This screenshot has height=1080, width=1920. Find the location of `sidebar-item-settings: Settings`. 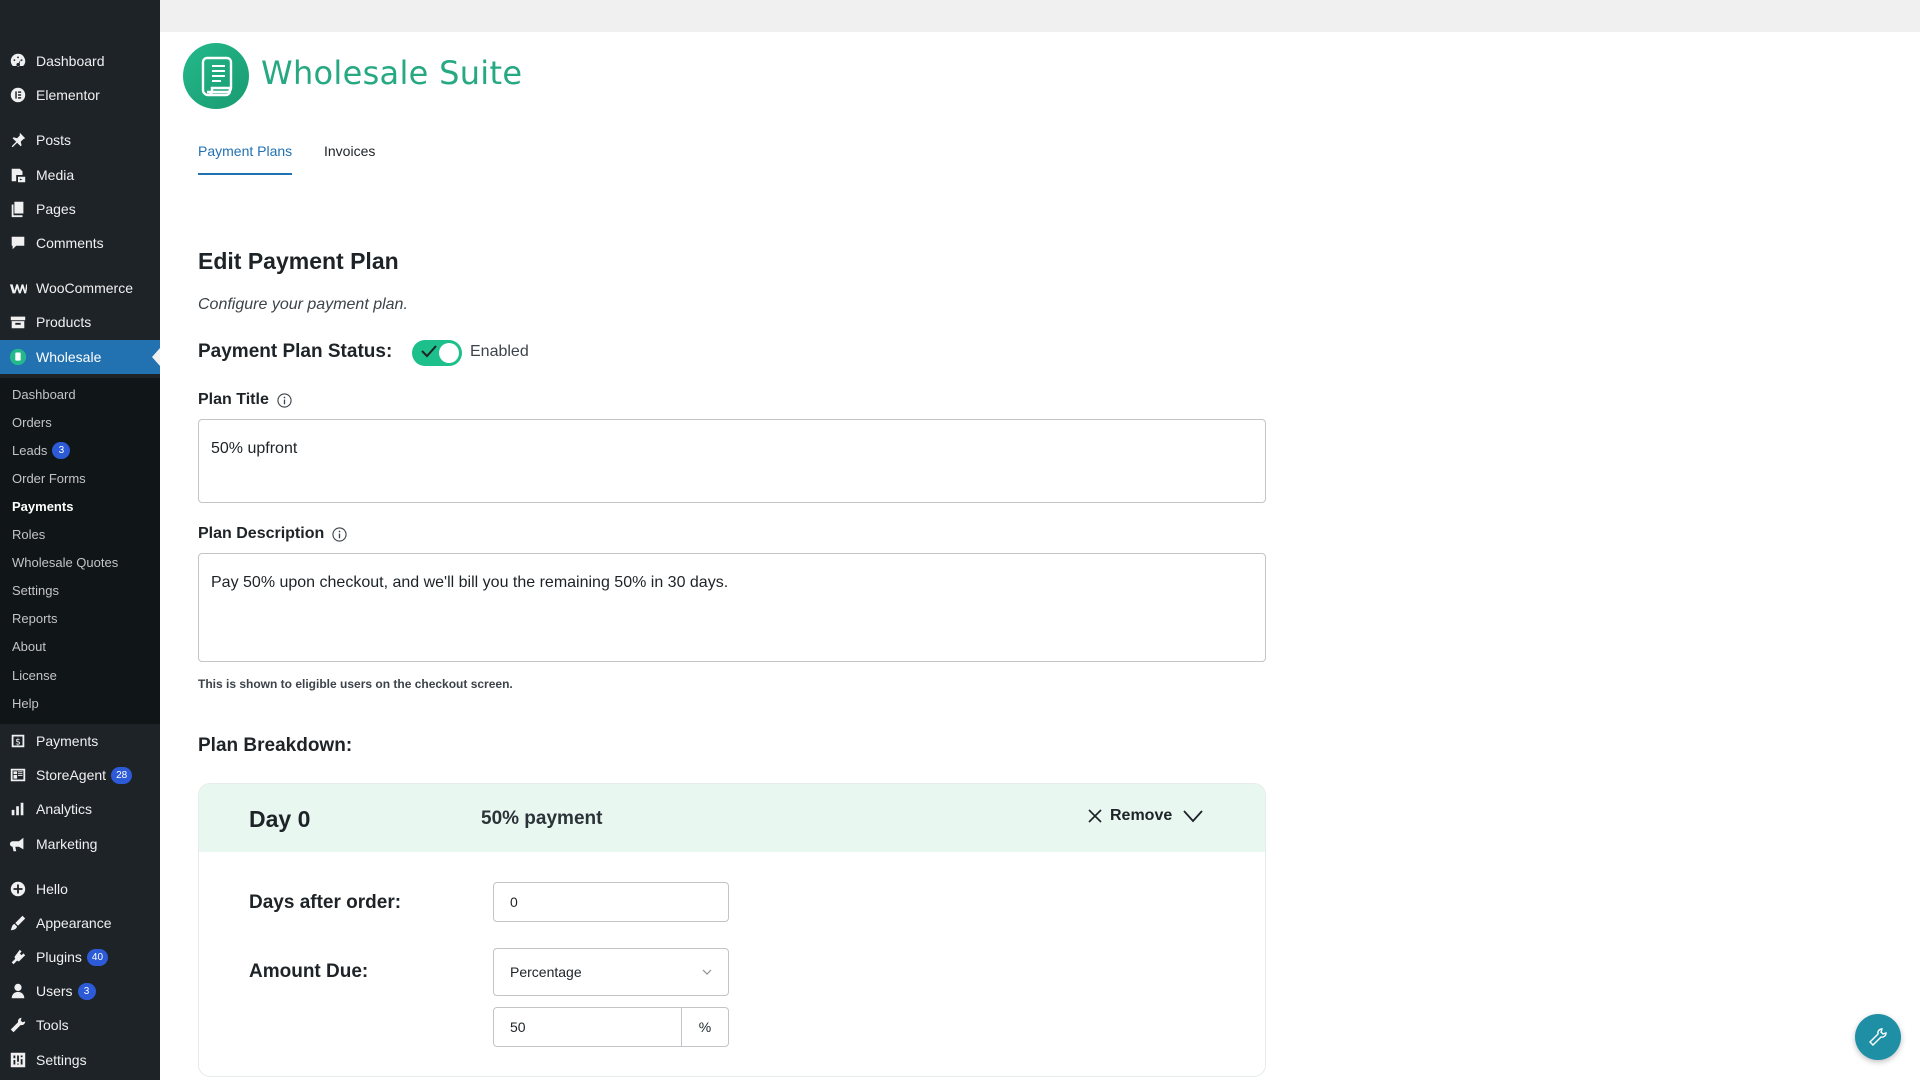

sidebar-item-settings: Settings is located at coordinates (80, 1060).